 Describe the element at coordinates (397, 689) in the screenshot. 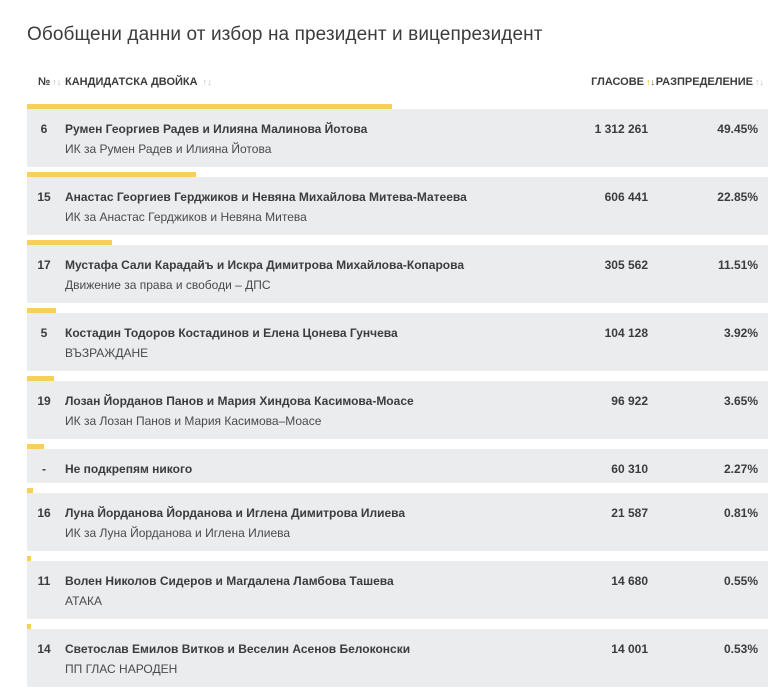

I see `row-spacer` at that location.